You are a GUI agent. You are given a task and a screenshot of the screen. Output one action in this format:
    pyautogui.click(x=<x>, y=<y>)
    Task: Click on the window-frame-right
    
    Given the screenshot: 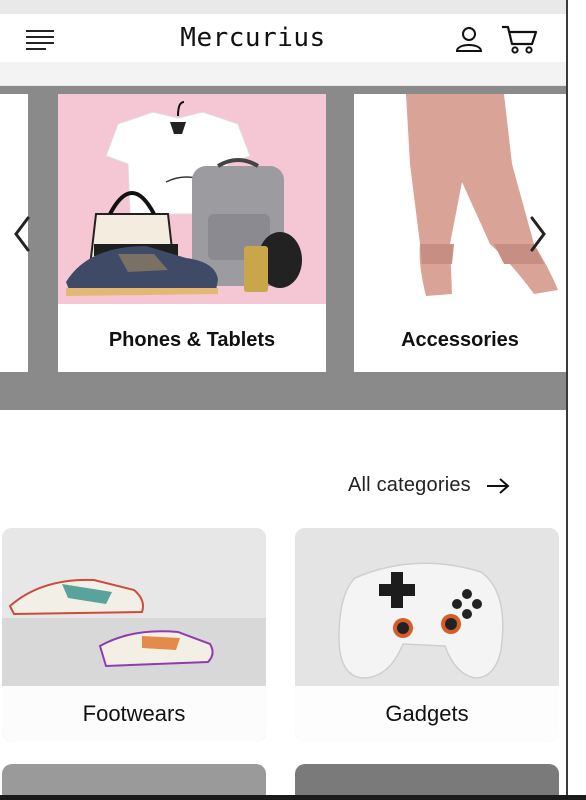 What is the action you would take?
    pyautogui.click(x=576, y=400)
    